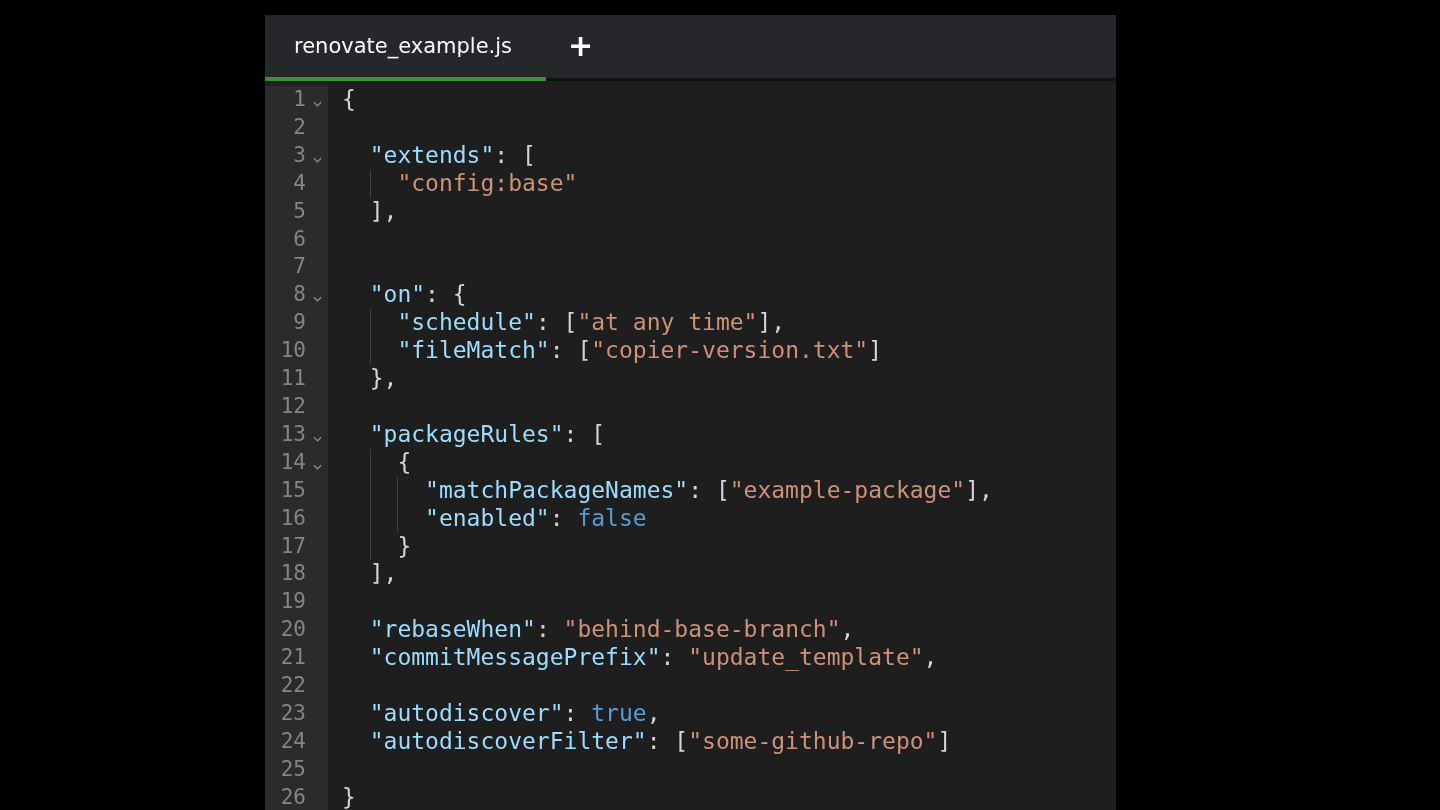  Describe the element at coordinates (452, 154) in the screenshot. I see `code-line: "extends": [` at that location.